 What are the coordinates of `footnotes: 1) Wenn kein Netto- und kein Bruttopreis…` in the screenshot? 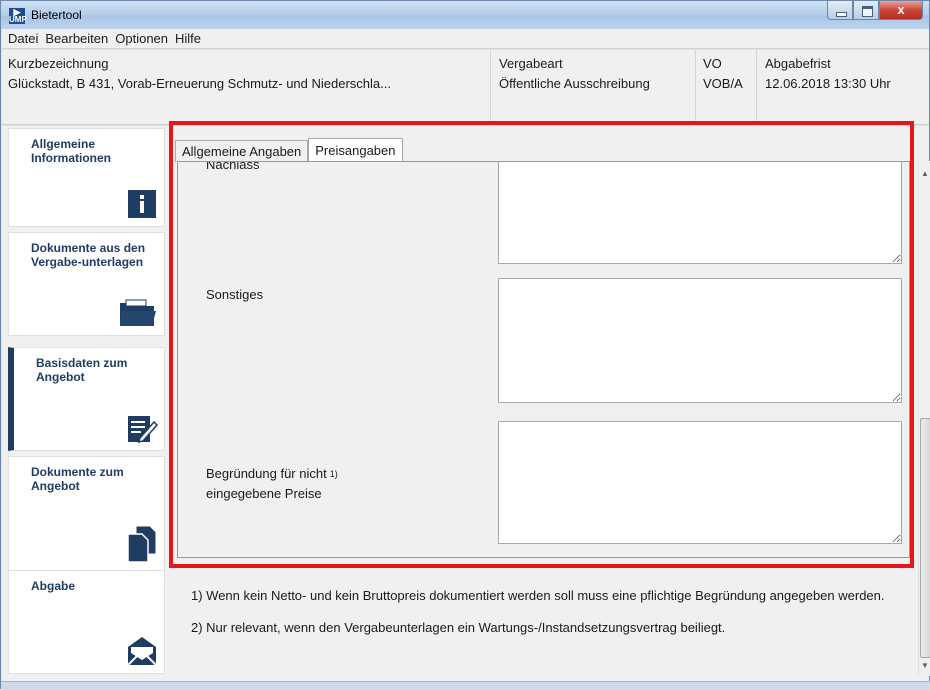 It's located at (541, 612).